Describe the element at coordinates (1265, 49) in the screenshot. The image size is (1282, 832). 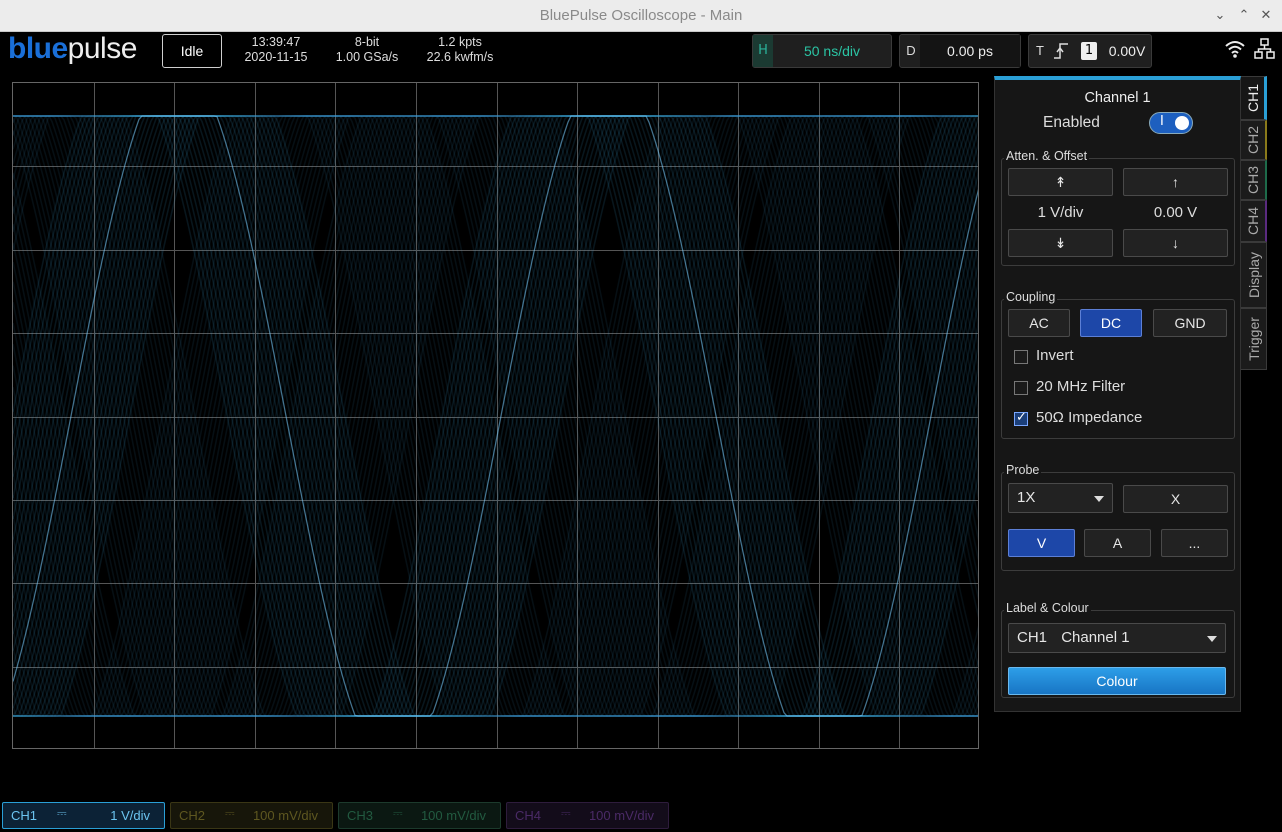
I see `network-icon` at that location.